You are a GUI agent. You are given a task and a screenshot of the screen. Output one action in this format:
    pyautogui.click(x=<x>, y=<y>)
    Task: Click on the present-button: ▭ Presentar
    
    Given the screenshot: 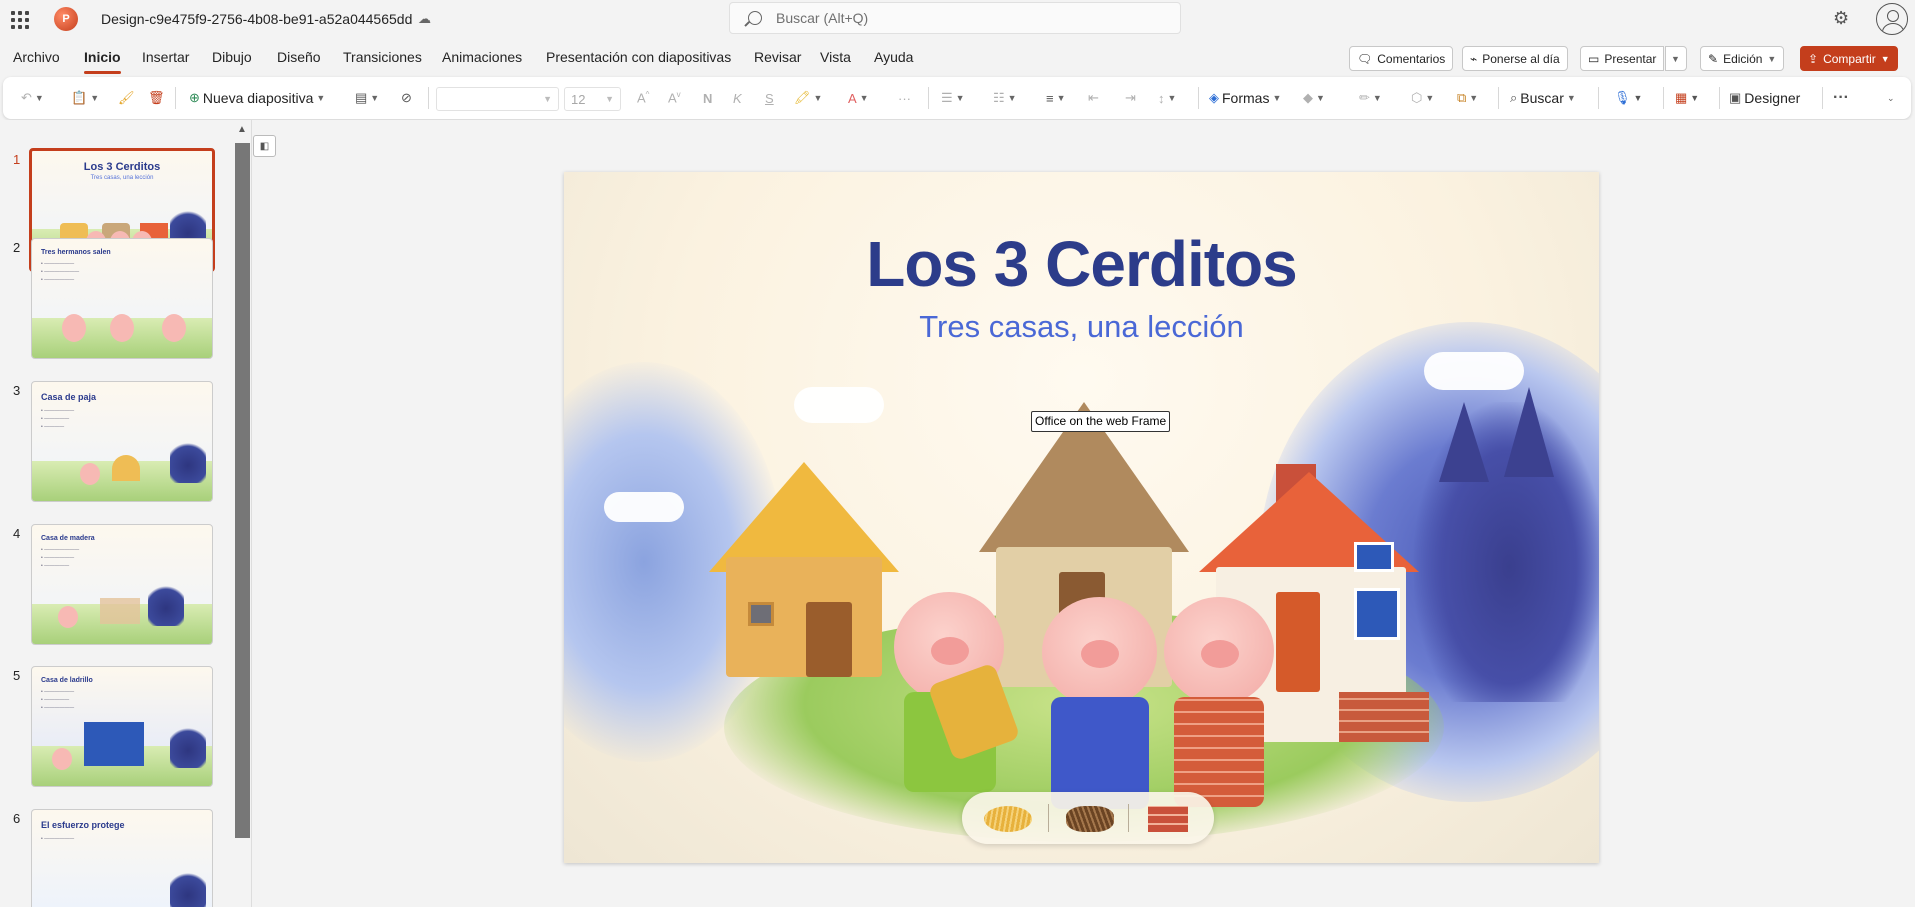 What is the action you would take?
    pyautogui.click(x=1622, y=58)
    